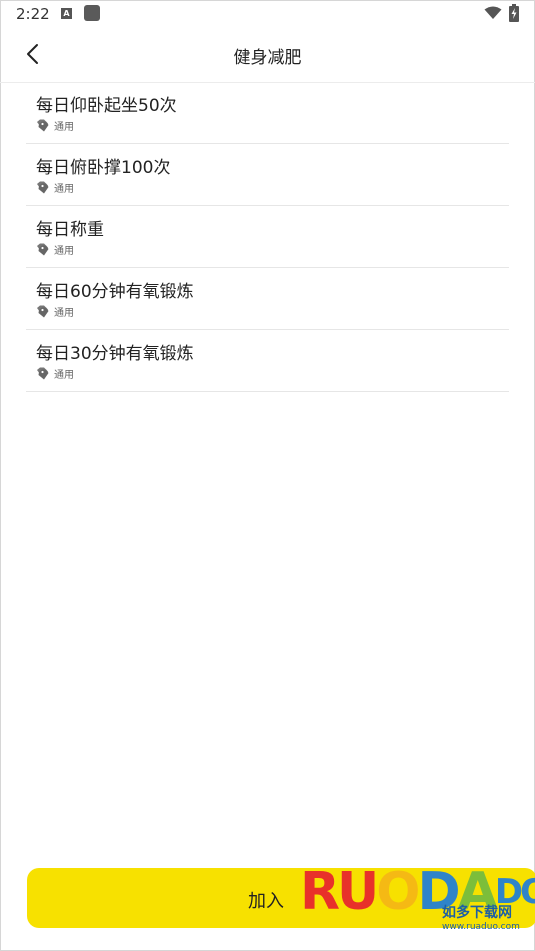 Image resolution: width=535 pixels, height=951 pixels. I want to click on watermark-cn-text: 如多下载网, so click(477, 913).